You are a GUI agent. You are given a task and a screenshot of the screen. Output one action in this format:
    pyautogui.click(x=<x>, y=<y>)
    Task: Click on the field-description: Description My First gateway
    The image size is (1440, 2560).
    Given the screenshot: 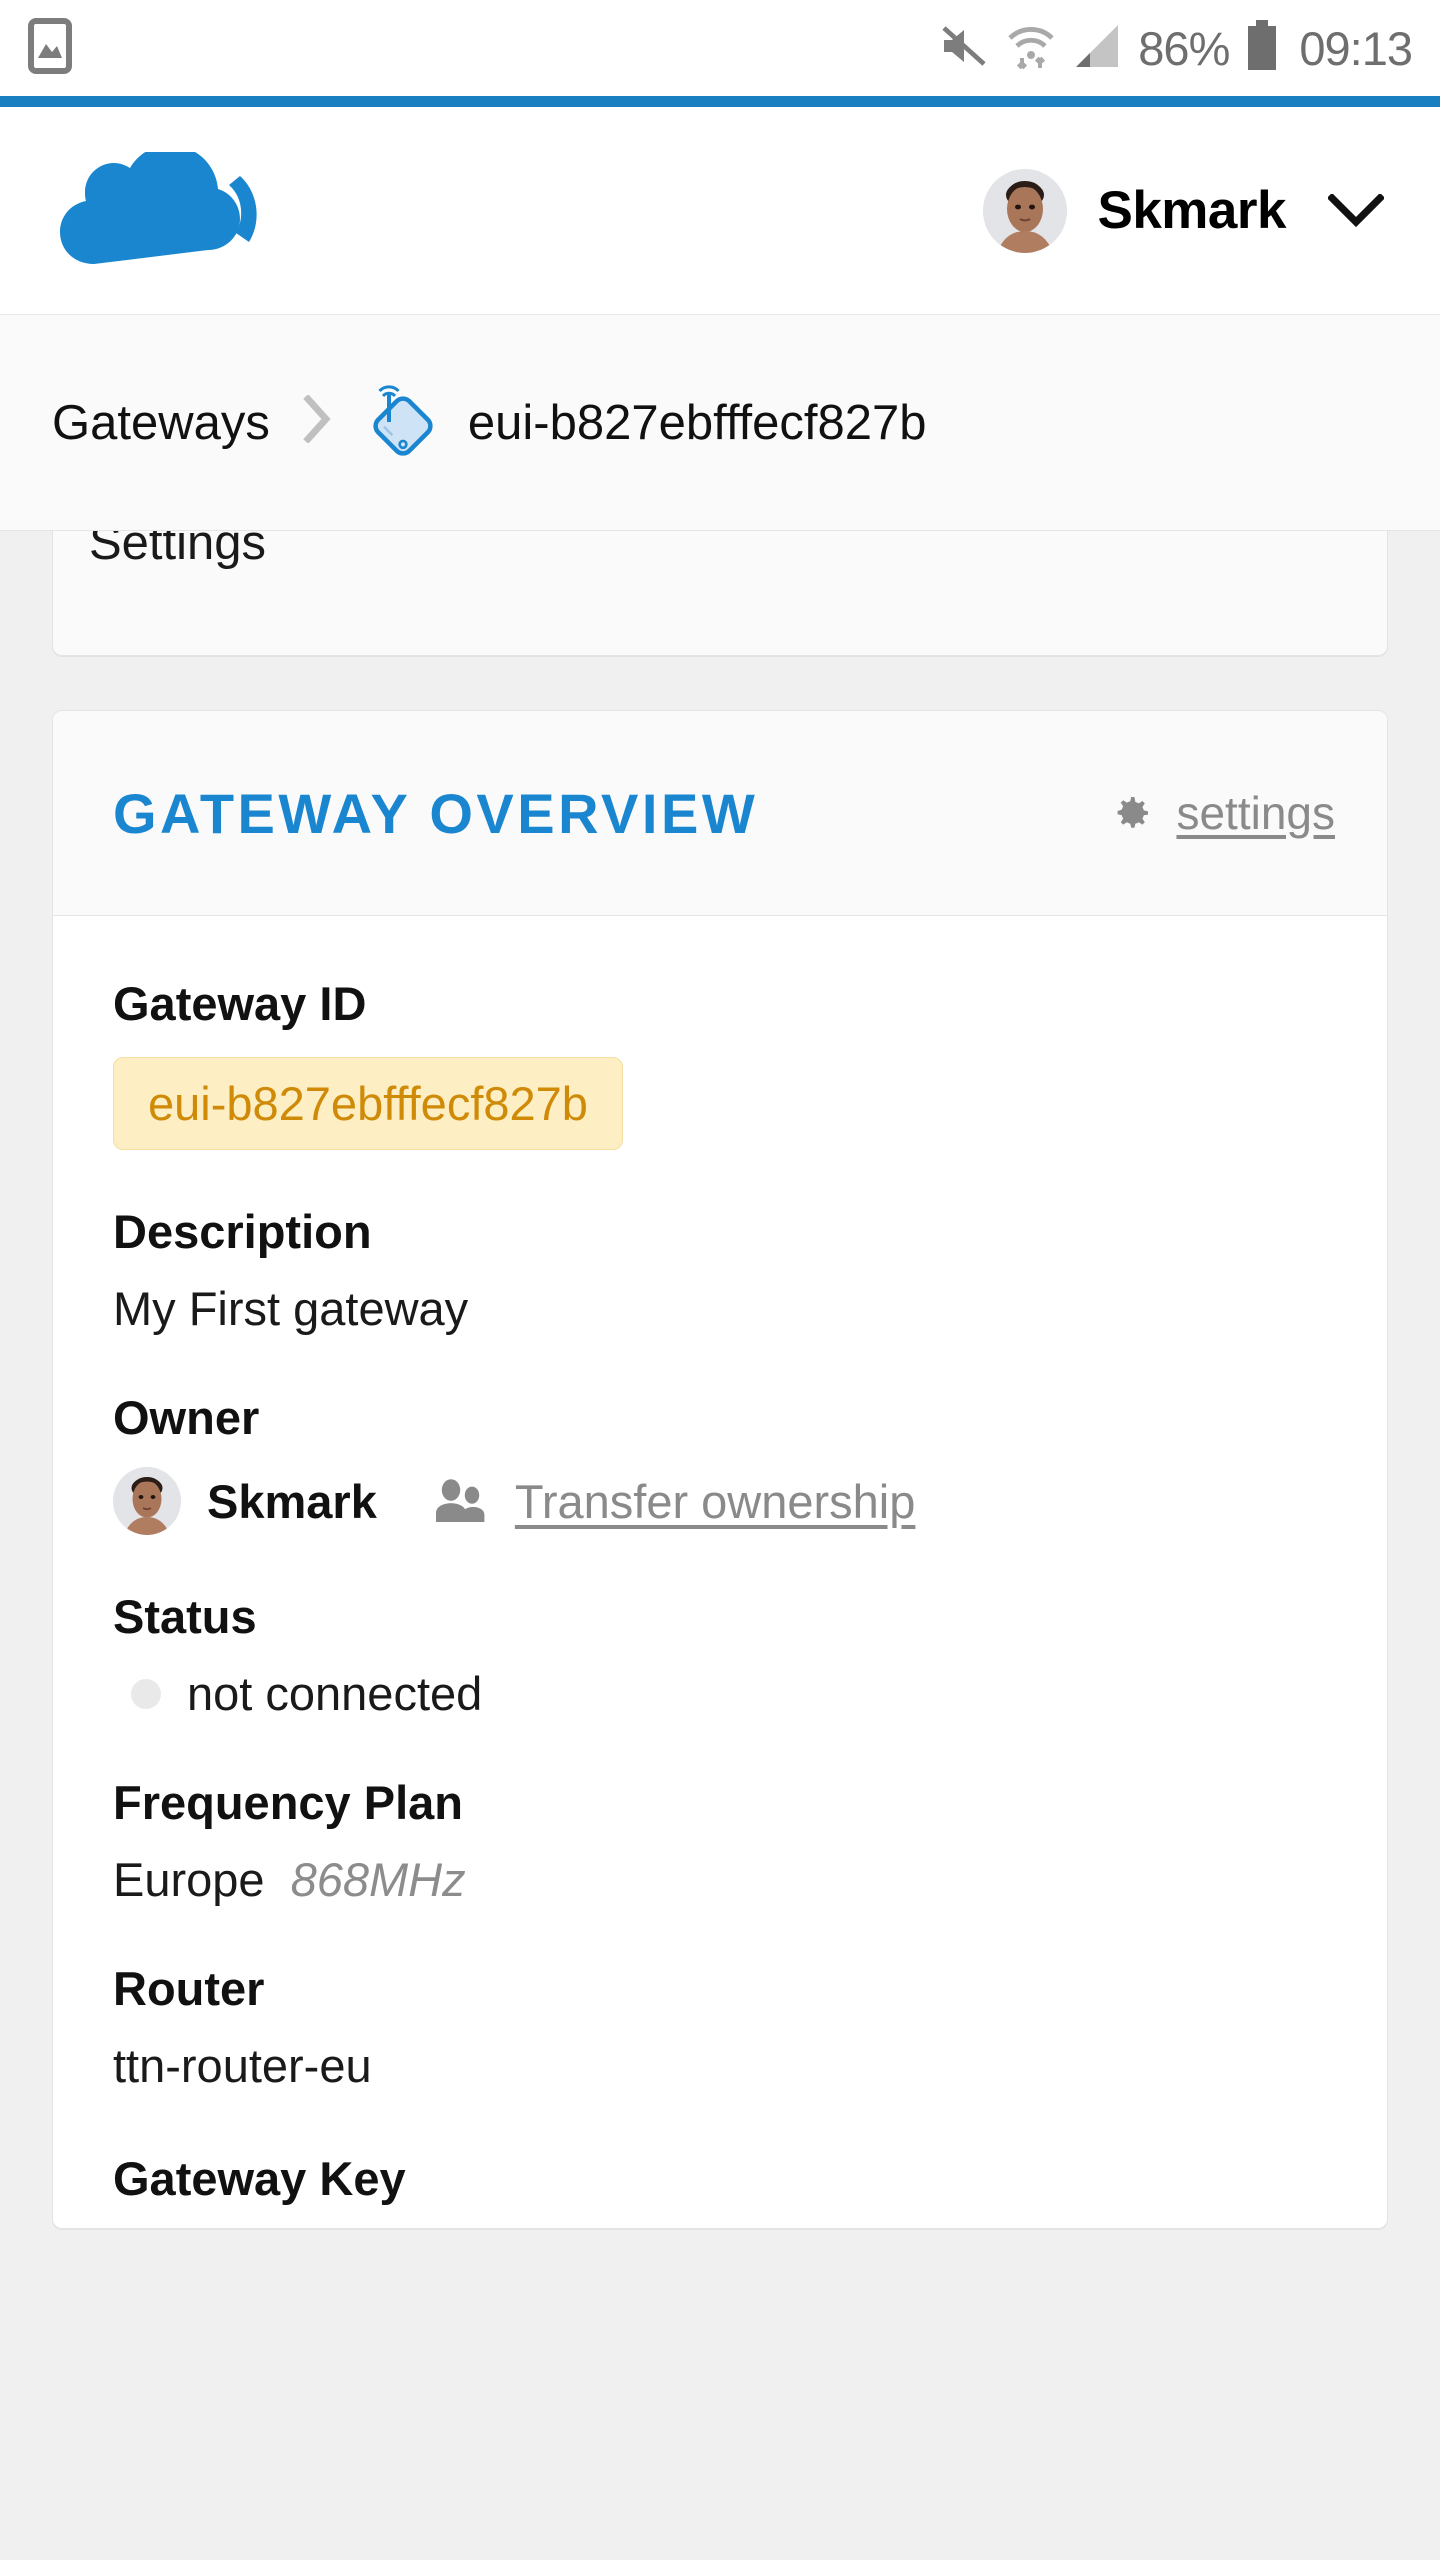 What is the action you would take?
    pyautogui.click(x=720, y=1270)
    